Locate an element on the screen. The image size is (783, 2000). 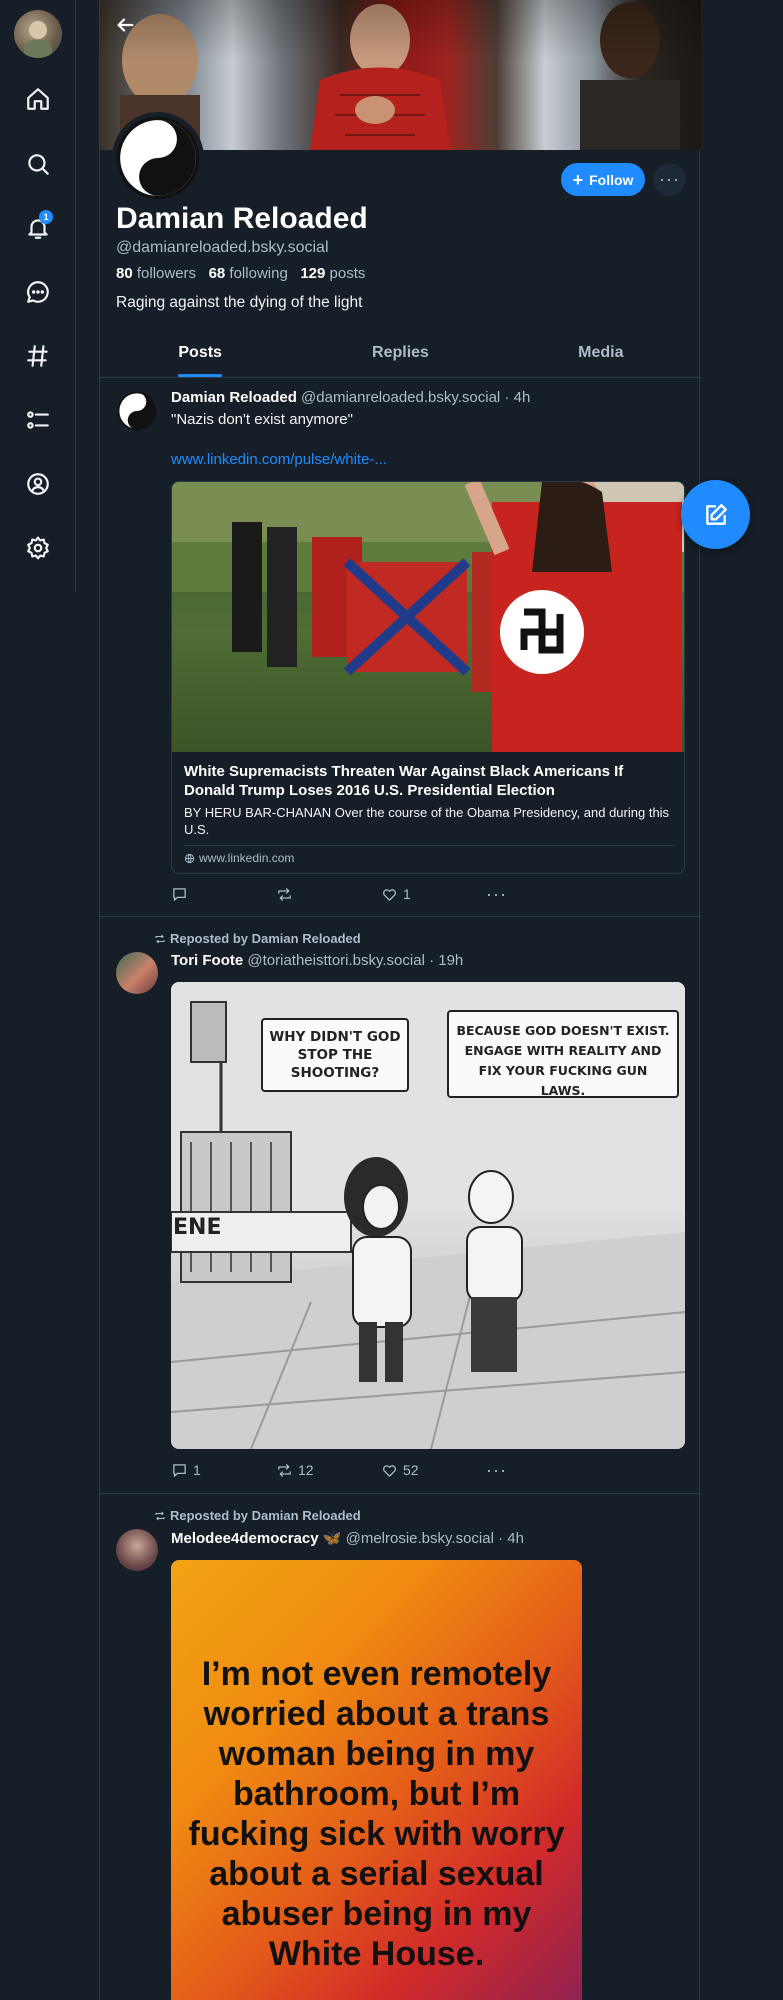
lists-nav-button is located at coordinates (38, 420).